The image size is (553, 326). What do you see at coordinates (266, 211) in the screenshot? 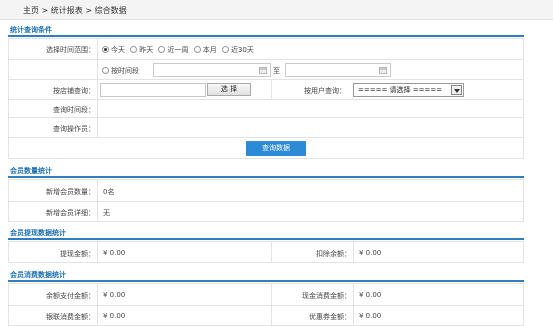
I see `new-detail-row: 新增会员详细： 无` at bounding box center [266, 211].